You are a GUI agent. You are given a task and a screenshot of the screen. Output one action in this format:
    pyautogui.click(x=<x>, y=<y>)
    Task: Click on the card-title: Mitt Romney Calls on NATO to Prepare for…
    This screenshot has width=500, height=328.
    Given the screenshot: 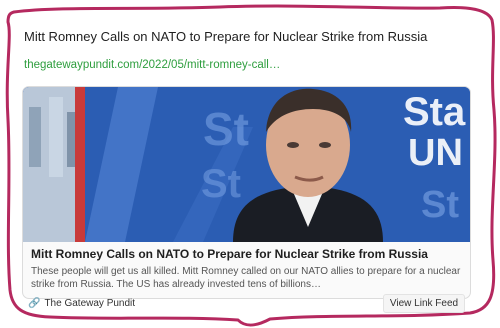 What is the action you would take?
    pyautogui.click(x=229, y=254)
    